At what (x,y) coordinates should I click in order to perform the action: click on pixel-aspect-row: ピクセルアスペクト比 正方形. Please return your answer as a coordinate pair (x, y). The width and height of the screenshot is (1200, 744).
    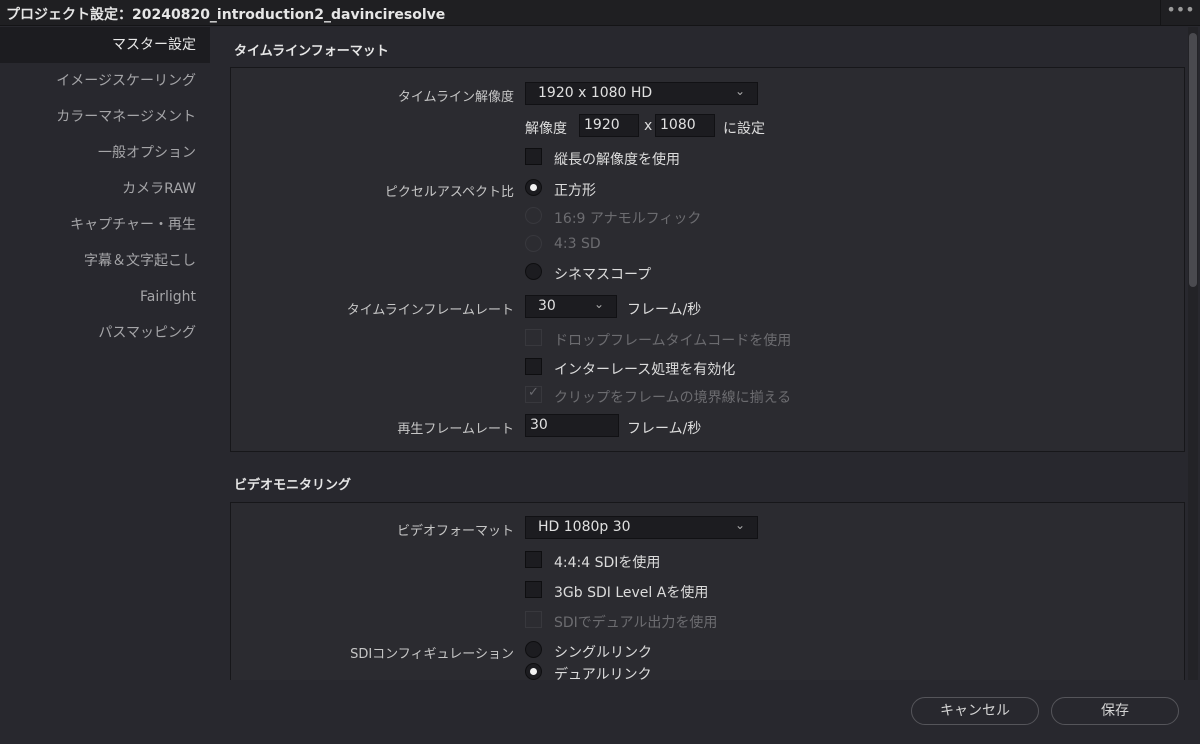
    Looking at the image, I should click on (708, 190).